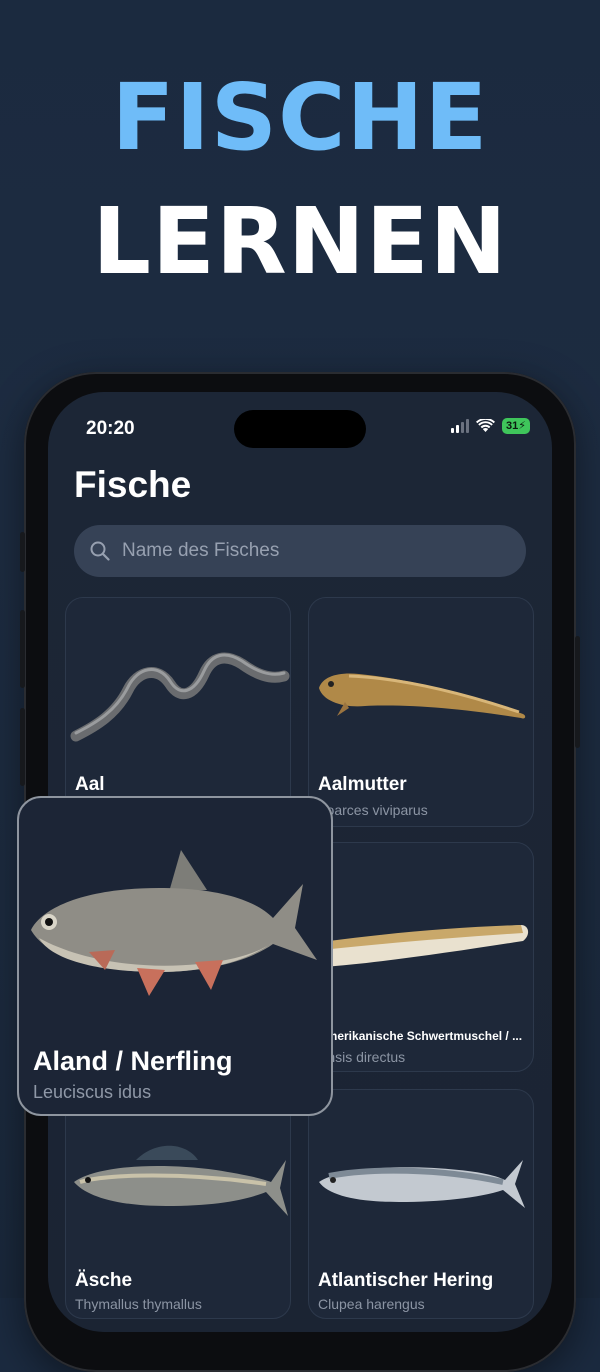 The image size is (600, 1372). Describe the element at coordinates (104, 1280) in the screenshot. I see `fish-card-name: Äsche` at that location.